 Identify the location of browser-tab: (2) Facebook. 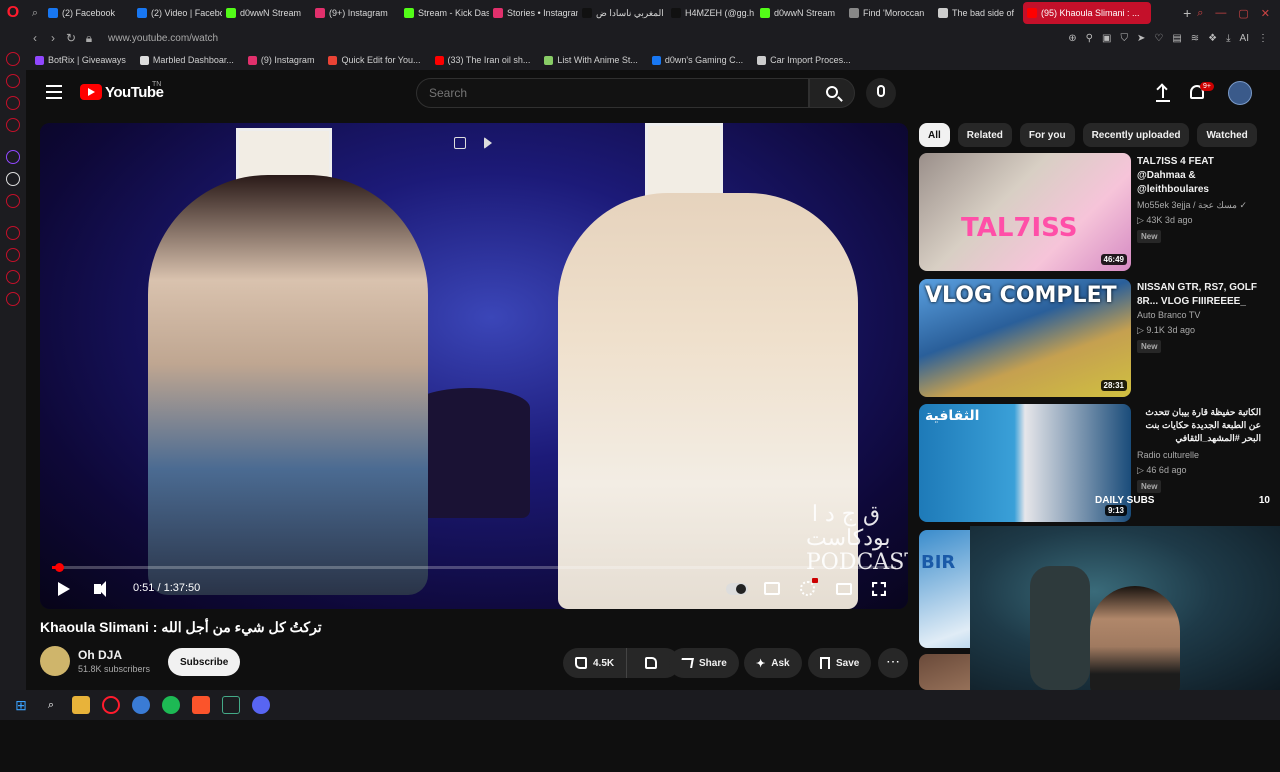
(88, 13).